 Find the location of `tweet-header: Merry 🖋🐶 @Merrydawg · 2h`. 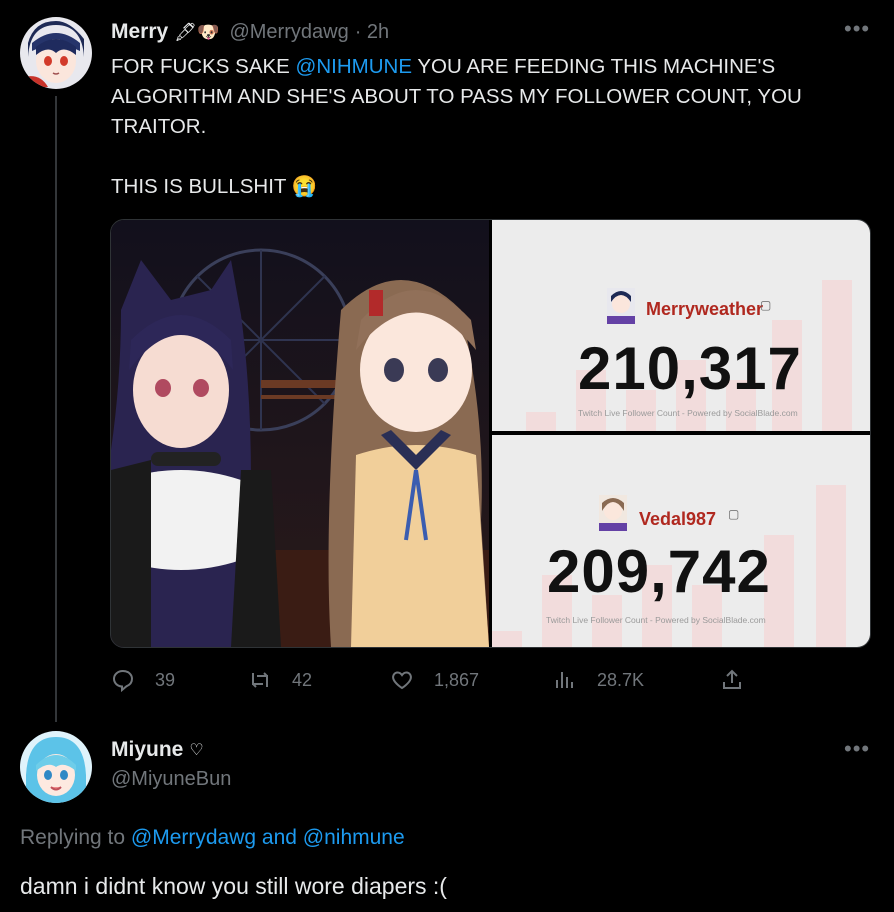

tweet-header: Merry 🖋🐶 @Merrydawg · 2h is located at coordinates (250, 32).